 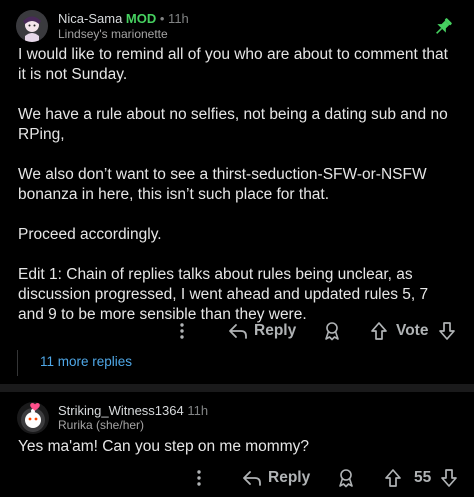 What do you see at coordinates (141, 18) in the screenshot?
I see `mod-badge: MOD` at bounding box center [141, 18].